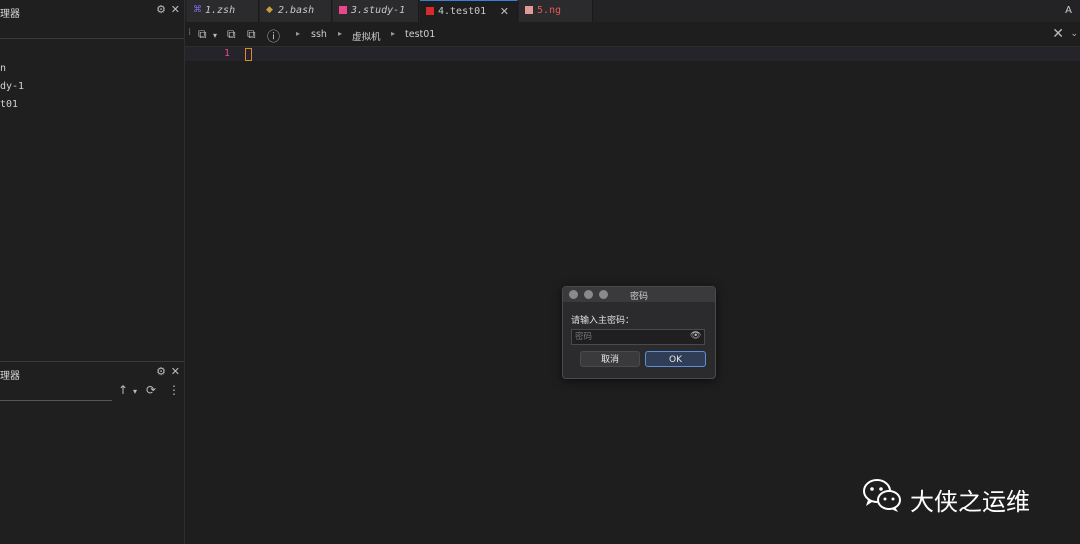 This screenshot has height=544, width=1080. What do you see at coordinates (123, 390) in the screenshot?
I see `arrow-up-icon: ↑` at bounding box center [123, 390].